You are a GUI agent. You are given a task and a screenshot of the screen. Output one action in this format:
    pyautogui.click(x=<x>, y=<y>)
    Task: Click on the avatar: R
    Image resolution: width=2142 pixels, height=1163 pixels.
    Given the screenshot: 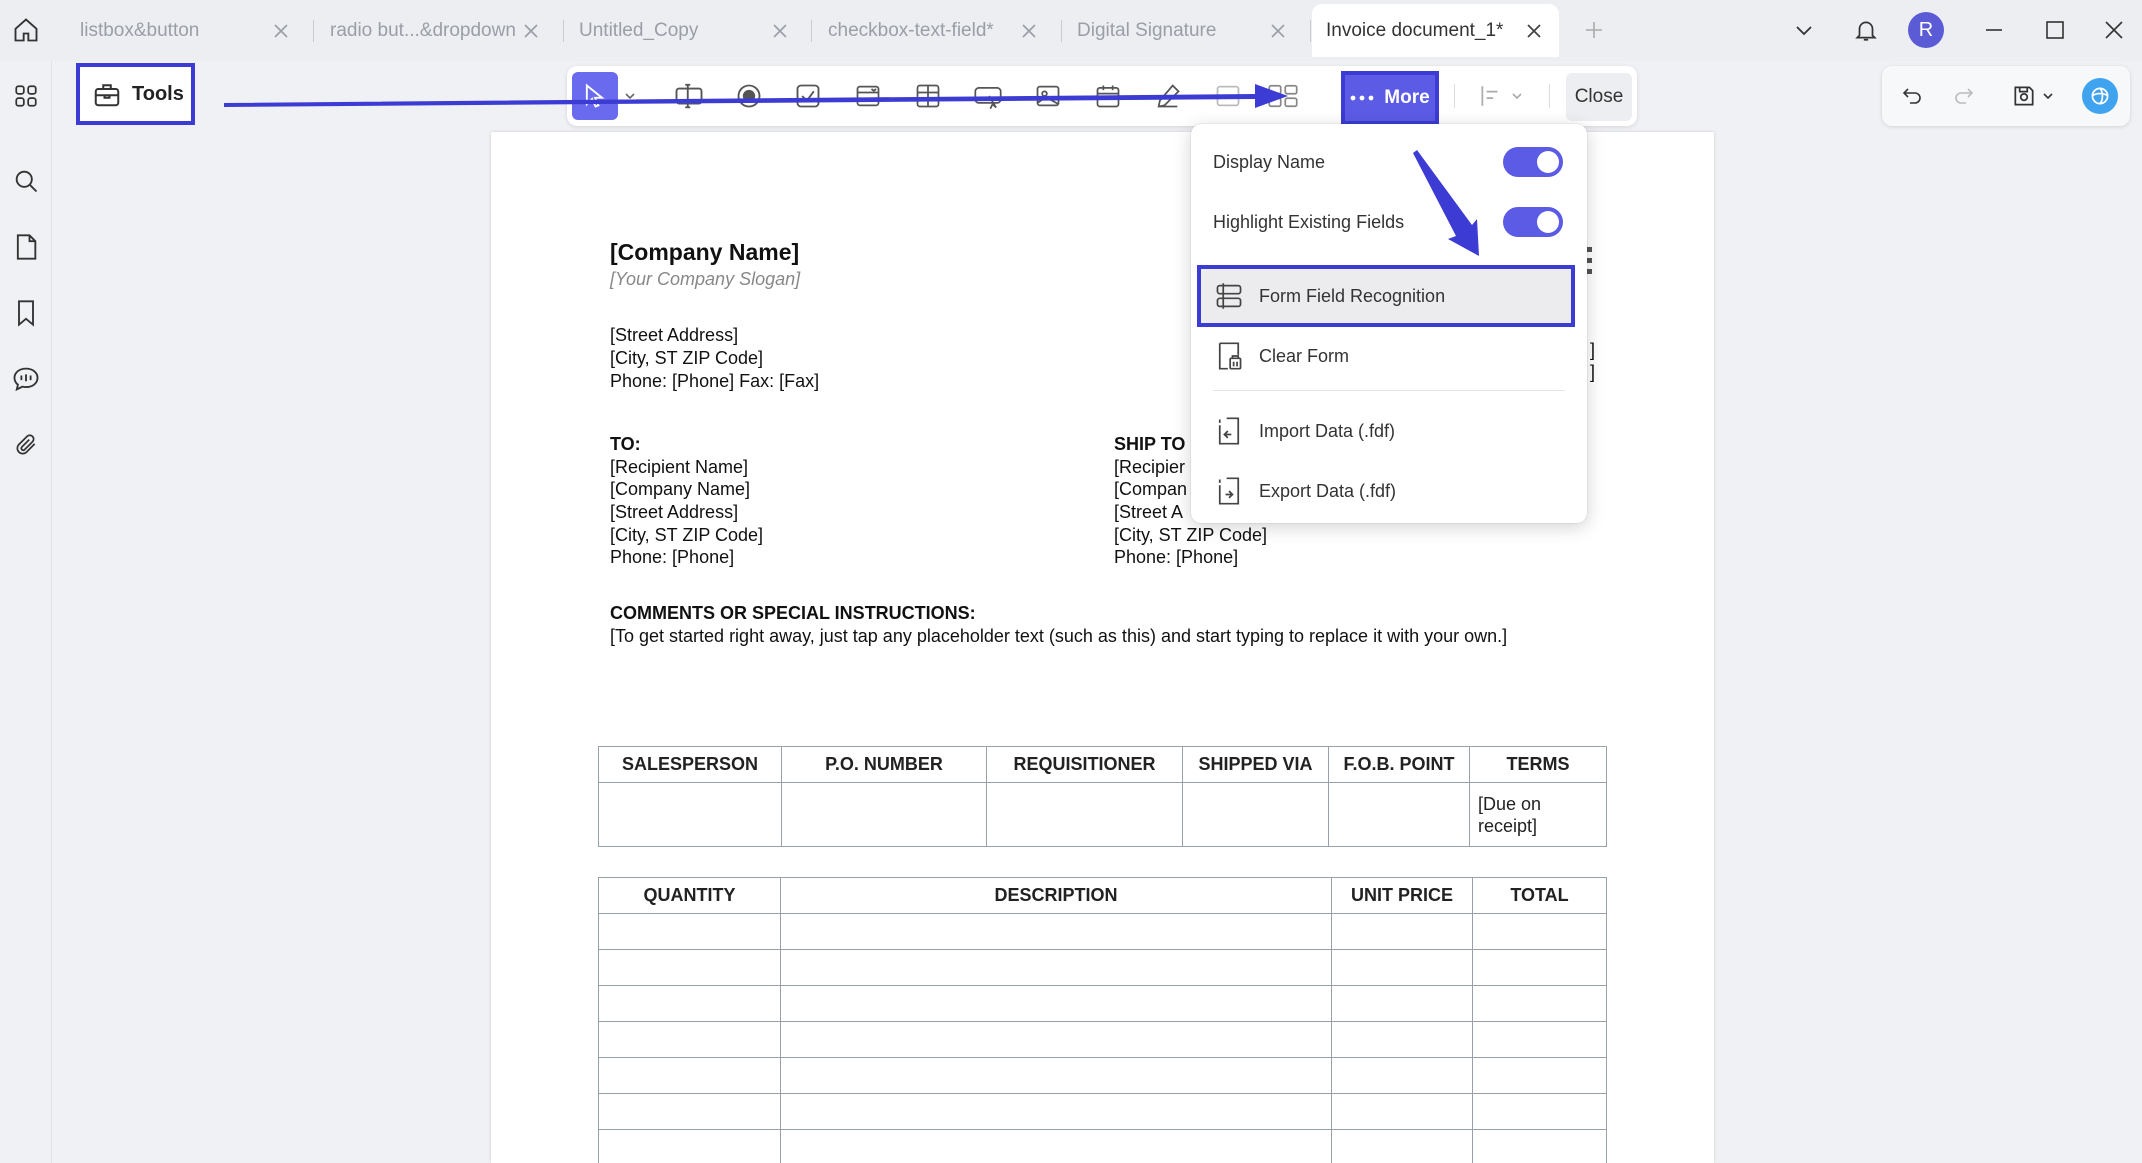 What is the action you would take?
    pyautogui.click(x=1926, y=30)
    